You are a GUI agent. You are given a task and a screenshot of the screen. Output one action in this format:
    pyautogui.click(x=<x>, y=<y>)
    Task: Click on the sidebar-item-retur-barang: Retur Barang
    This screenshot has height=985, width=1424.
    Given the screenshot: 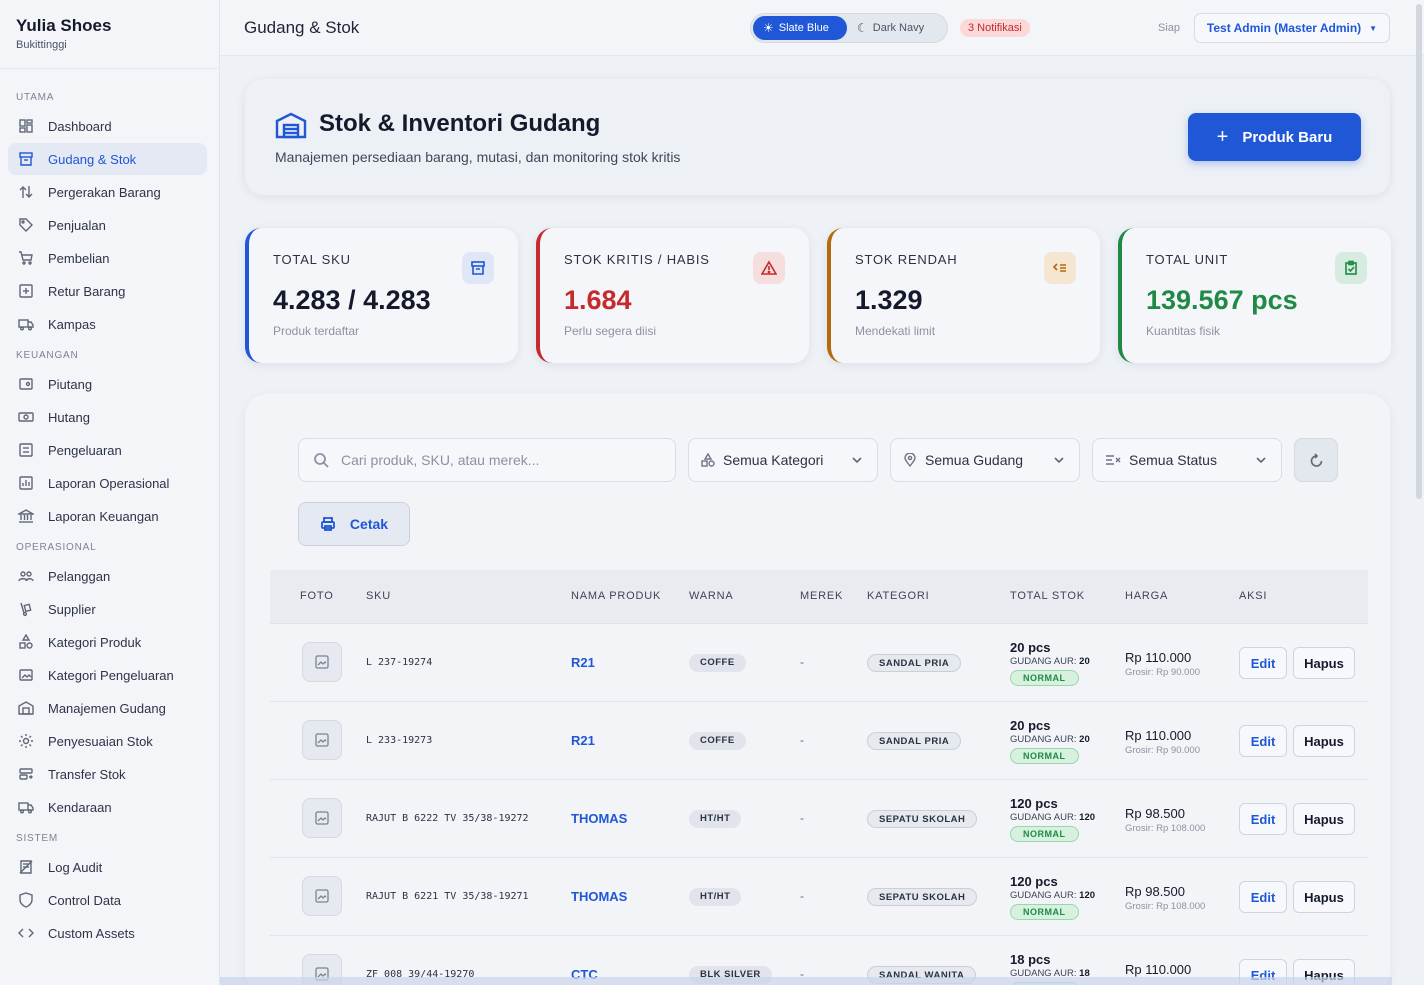 What is the action you would take?
    pyautogui.click(x=107, y=291)
    